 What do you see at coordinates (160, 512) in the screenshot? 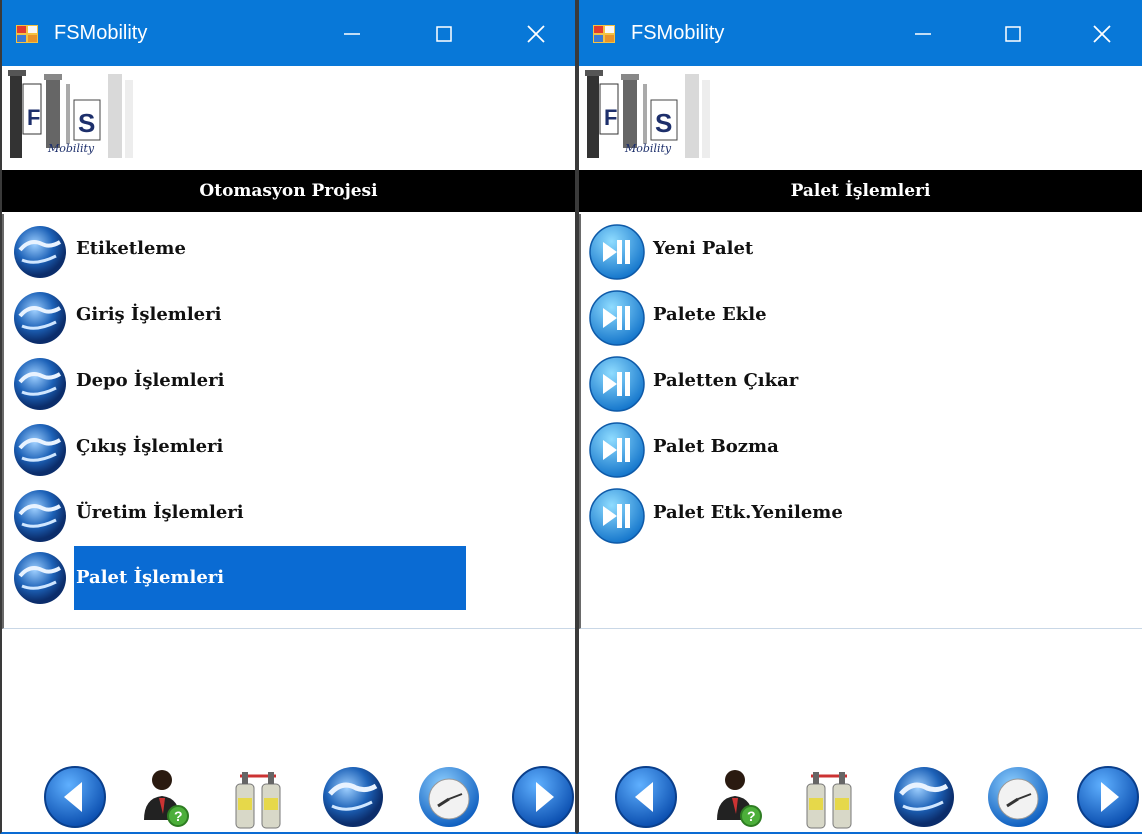
I see `item-label: Üretim İşlemleri` at bounding box center [160, 512].